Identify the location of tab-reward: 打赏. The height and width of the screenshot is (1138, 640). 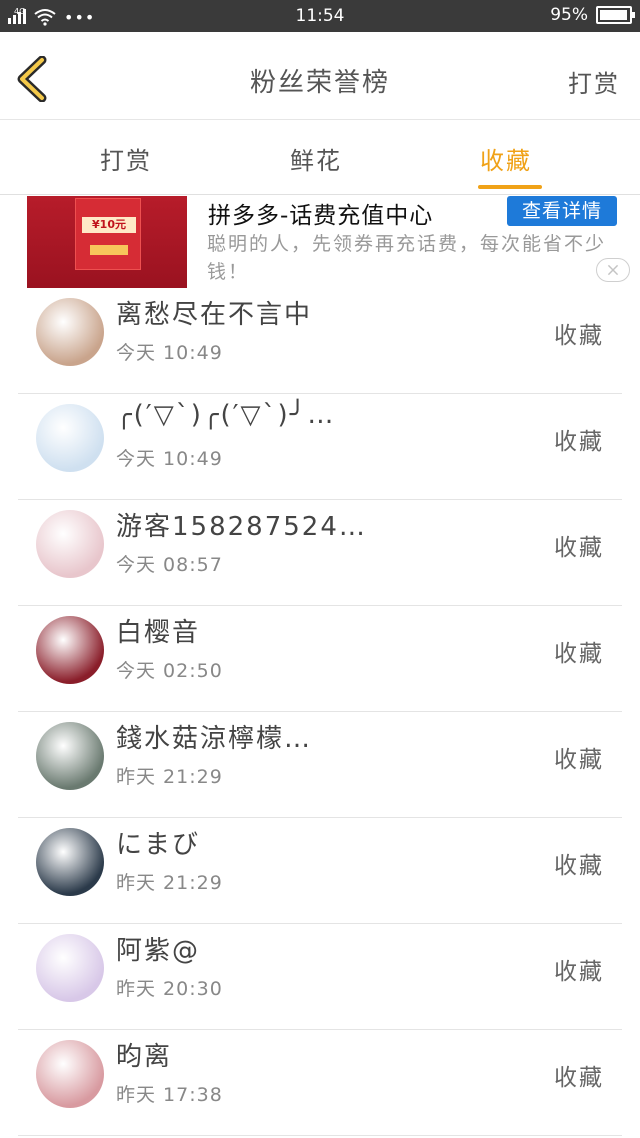
(126, 158).